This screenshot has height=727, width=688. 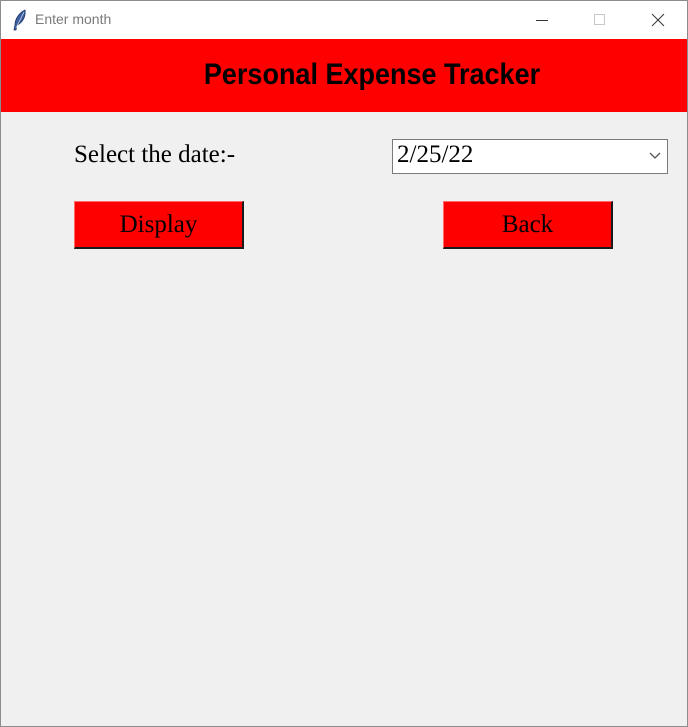 What do you see at coordinates (155, 154) in the screenshot?
I see `date-label: Select the date:-` at bounding box center [155, 154].